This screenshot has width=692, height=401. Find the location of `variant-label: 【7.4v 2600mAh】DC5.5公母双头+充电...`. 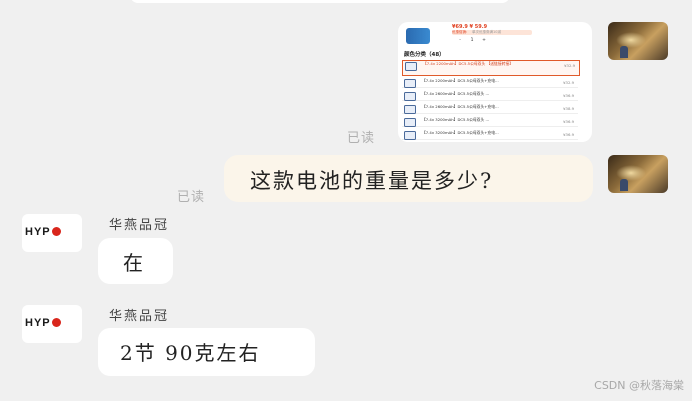

variant-label: 【7.4v 2600mAh】DC5.5公母双头+充电... is located at coordinates (460, 106).